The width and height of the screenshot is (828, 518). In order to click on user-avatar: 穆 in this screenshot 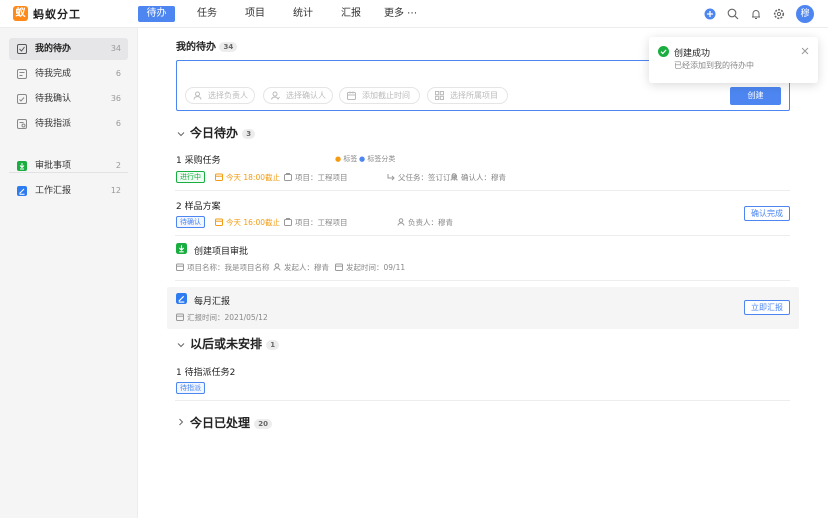, I will do `click(805, 14)`.